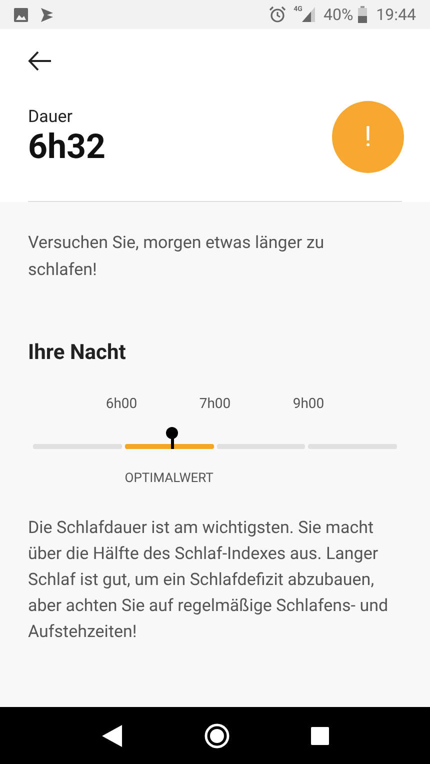 This screenshot has width=430, height=764. I want to click on tick-label: 6h00, so click(122, 404).